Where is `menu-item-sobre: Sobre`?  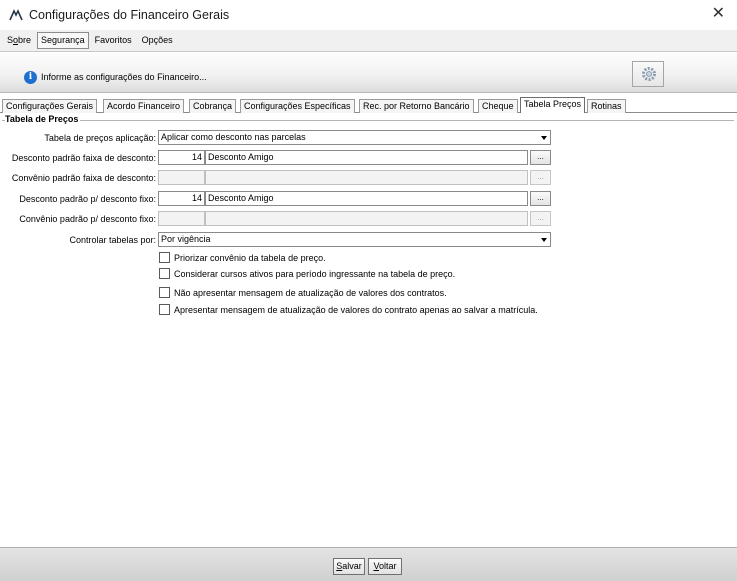
menu-item-sobre: Sobre is located at coordinates (19, 40).